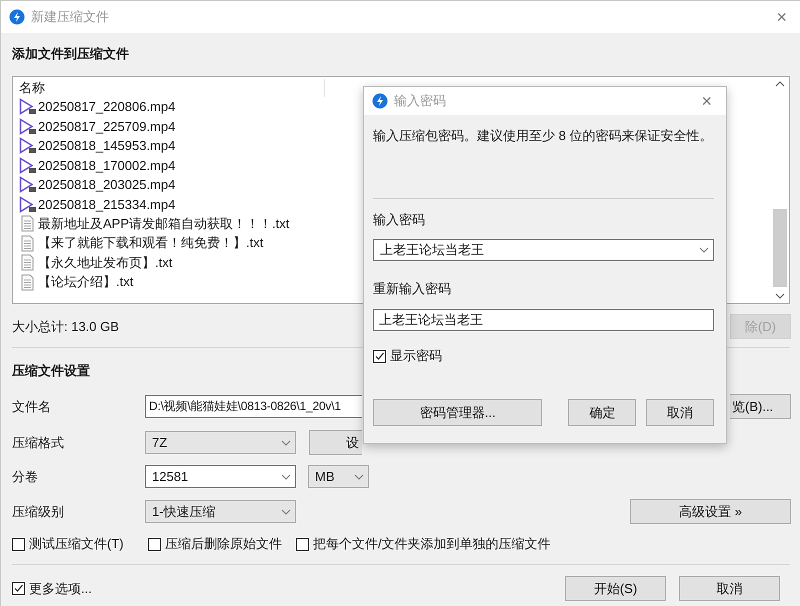  I want to click on file-name: 20250818_170002.mp4, so click(107, 165).